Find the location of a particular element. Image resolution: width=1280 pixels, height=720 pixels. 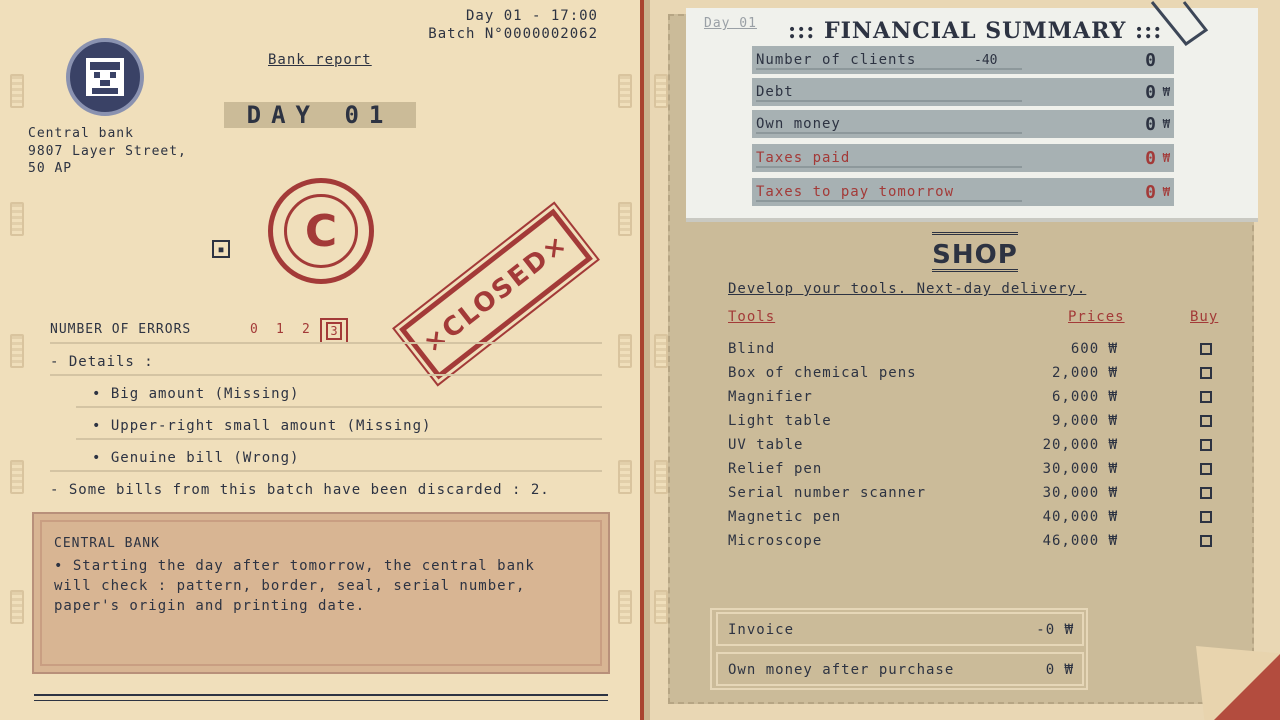

summary-title: ::: FINANCIAL SUMMARY ::: is located at coordinates (975, 31).